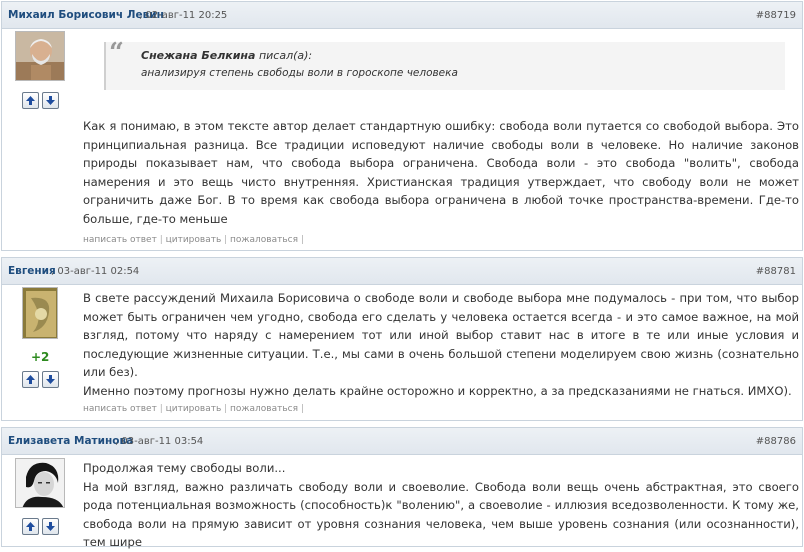 The width and height of the screenshot is (804, 552). Describe the element at coordinates (116, 53) in the screenshot. I see `quote-mark-icon: “` at that location.